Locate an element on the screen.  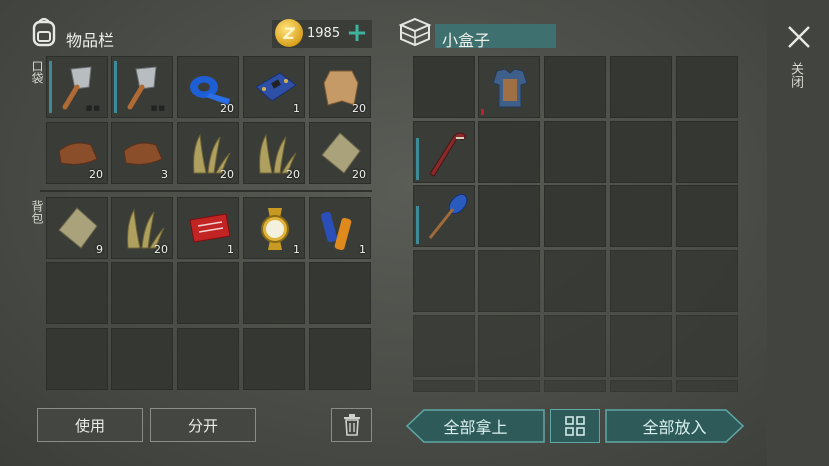
chest-armor-icon is located at coordinates (510, 88).